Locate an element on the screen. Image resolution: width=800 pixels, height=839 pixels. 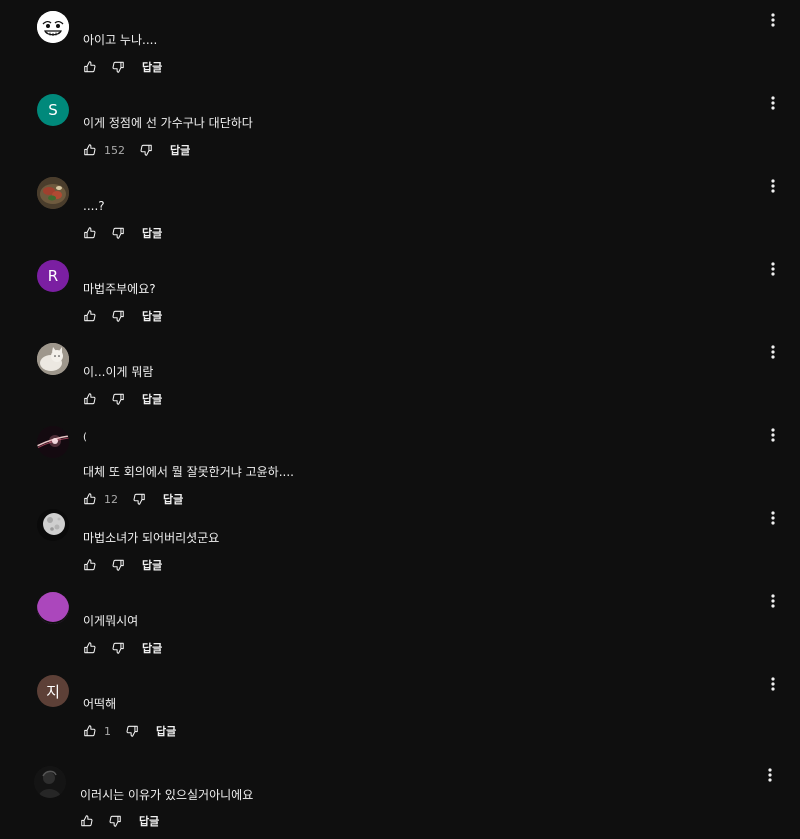
avatar-letter: S is located at coordinates (53, 110).